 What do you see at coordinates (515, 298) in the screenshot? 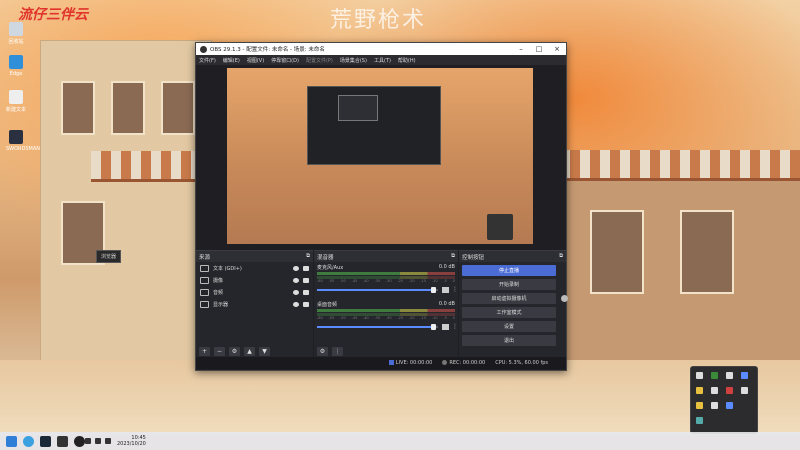
I see `virtual-camera-button: 启动虚拟摄像机` at bounding box center [515, 298].